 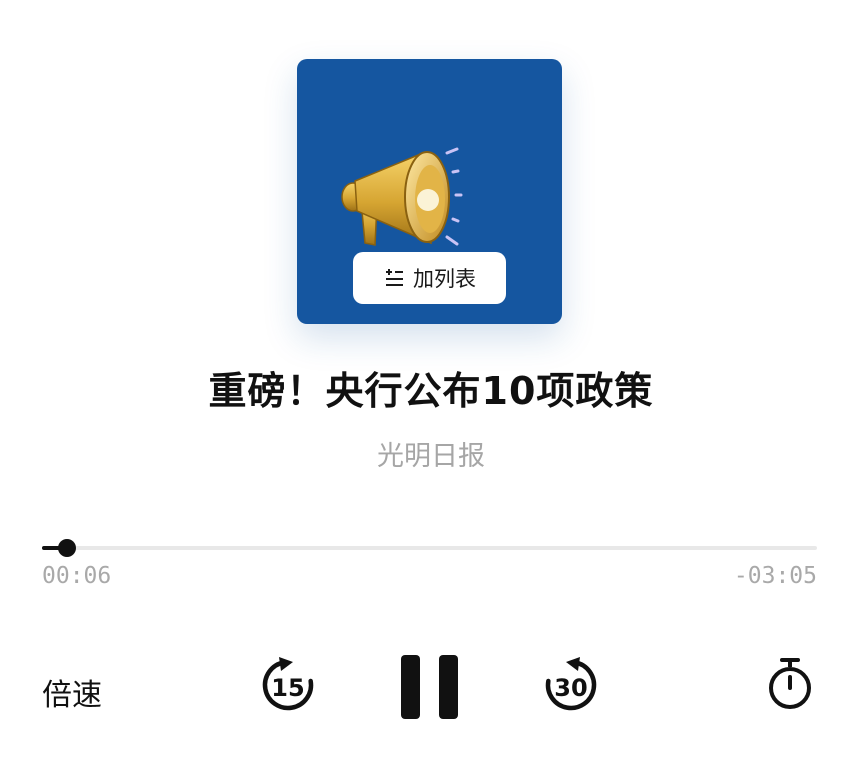 I want to click on pause-button, so click(x=430, y=687).